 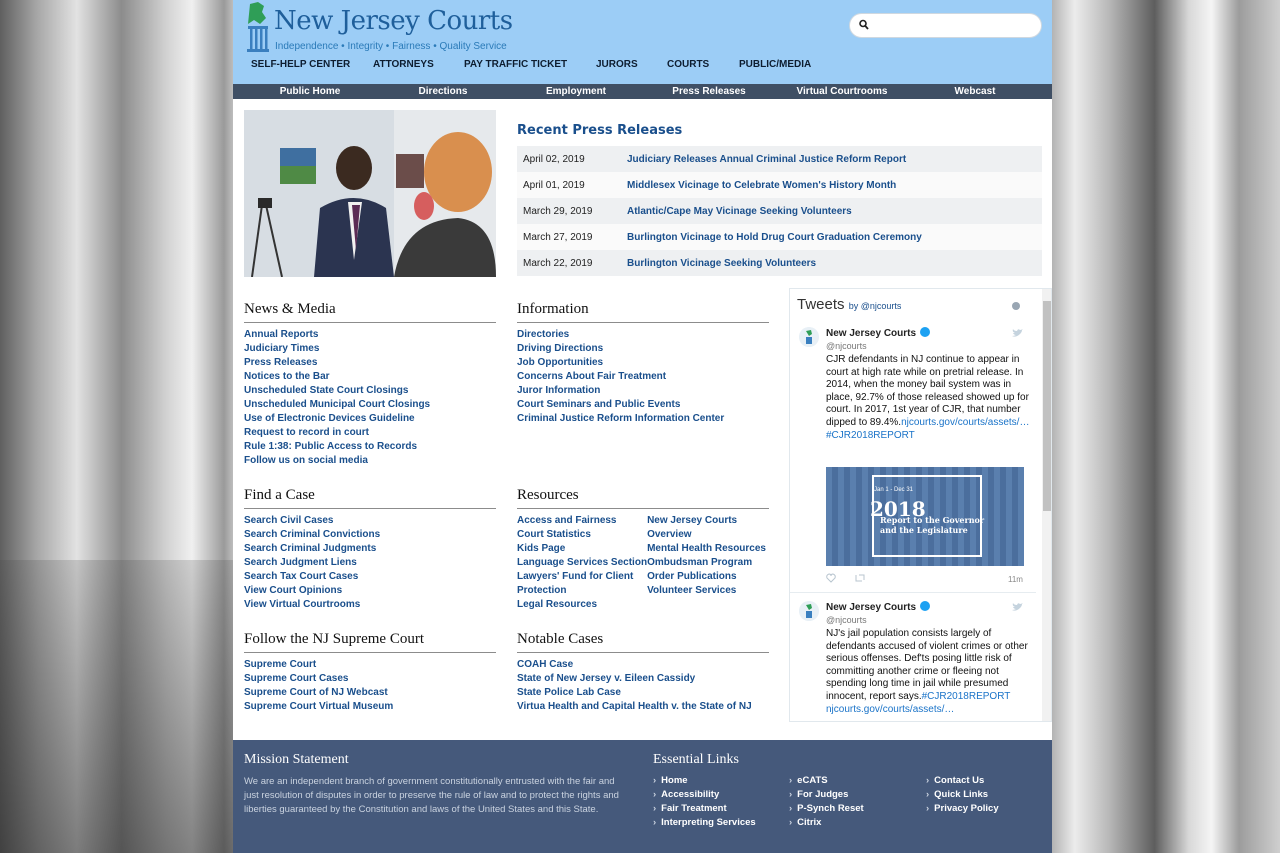 What do you see at coordinates (370, 535) in the screenshot?
I see `link-search-criminal-convictions: Search Criminal Convictions` at bounding box center [370, 535].